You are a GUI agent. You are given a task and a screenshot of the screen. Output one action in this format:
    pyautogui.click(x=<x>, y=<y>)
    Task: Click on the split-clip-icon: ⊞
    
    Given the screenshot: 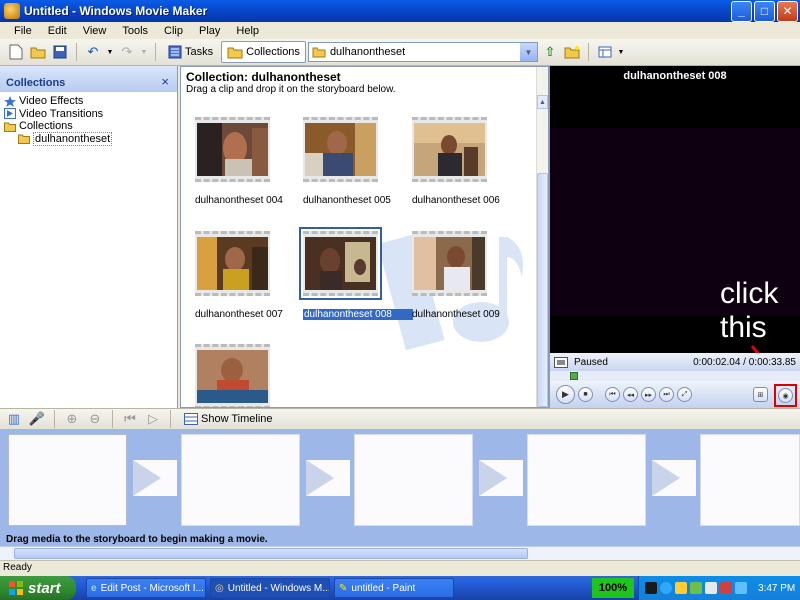 What is the action you would take?
    pyautogui.click(x=760, y=394)
    